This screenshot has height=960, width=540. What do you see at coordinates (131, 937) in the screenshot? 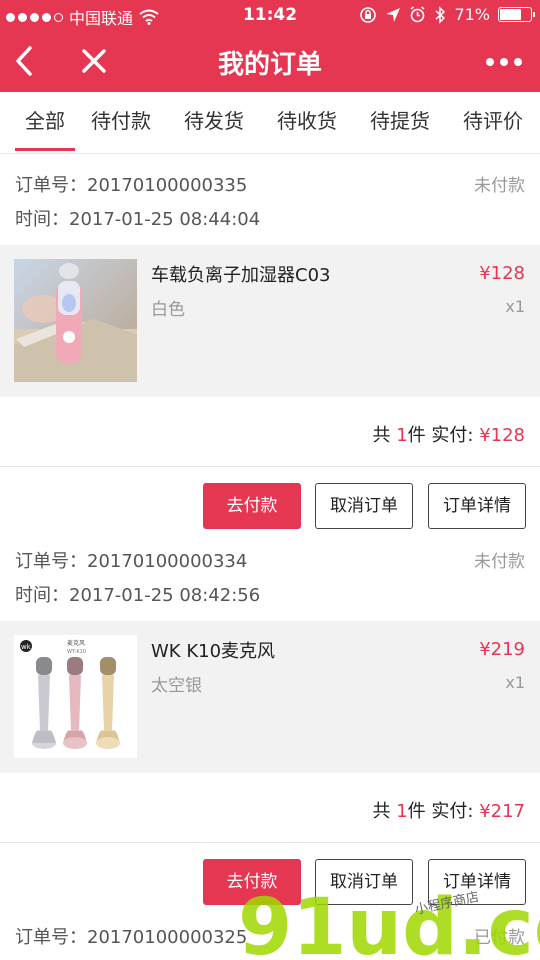
I see `order-number: 订单号：20170100000325` at bounding box center [131, 937].